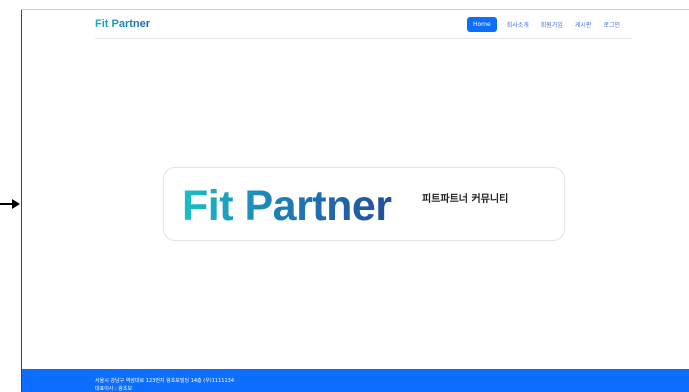 The image size is (689, 392). What do you see at coordinates (165, 381) in the screenshot?
I see `footer-address: 서울시 강남구 역삼대로 123번지 왕초보빌딩 14층 (우)1111134` at bounding box center [165, 381].